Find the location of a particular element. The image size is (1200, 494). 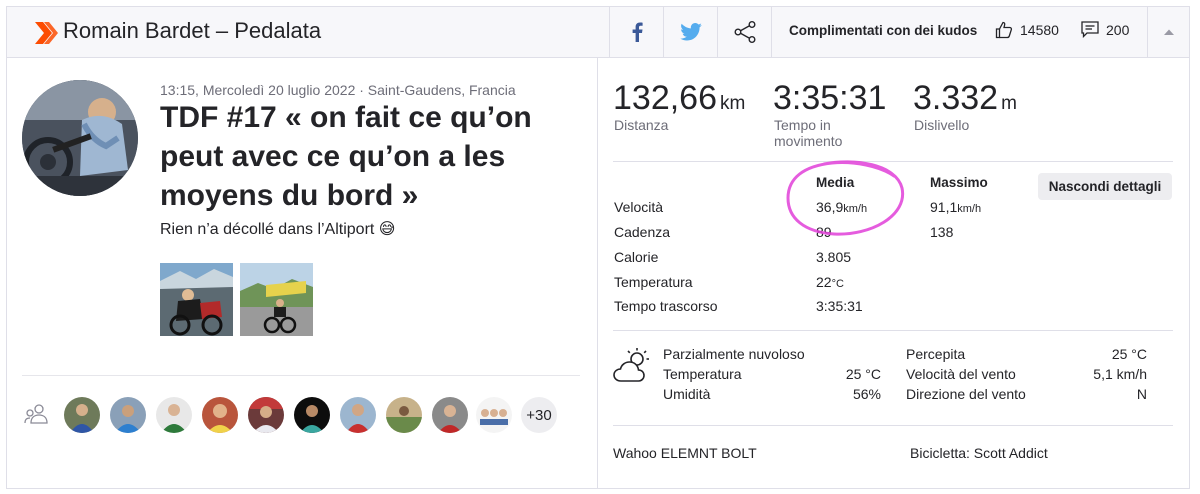

facebook-icon is located at coordinates (637, 32).